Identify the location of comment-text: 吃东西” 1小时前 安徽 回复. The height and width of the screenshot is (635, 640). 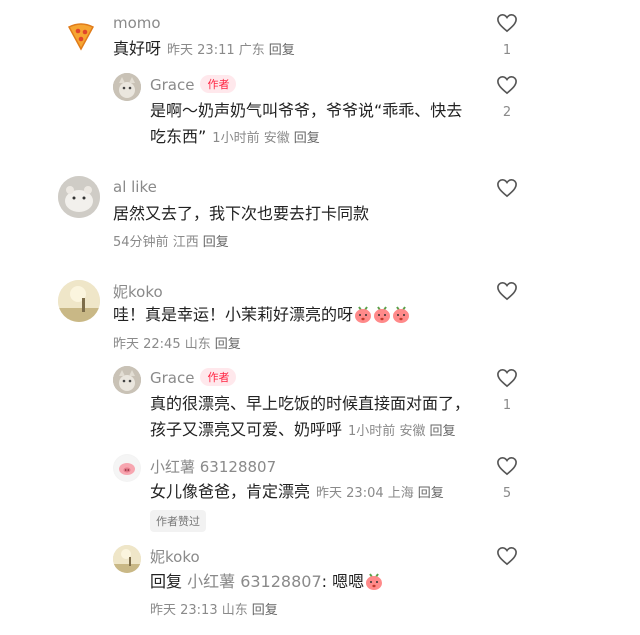
(235, 136).